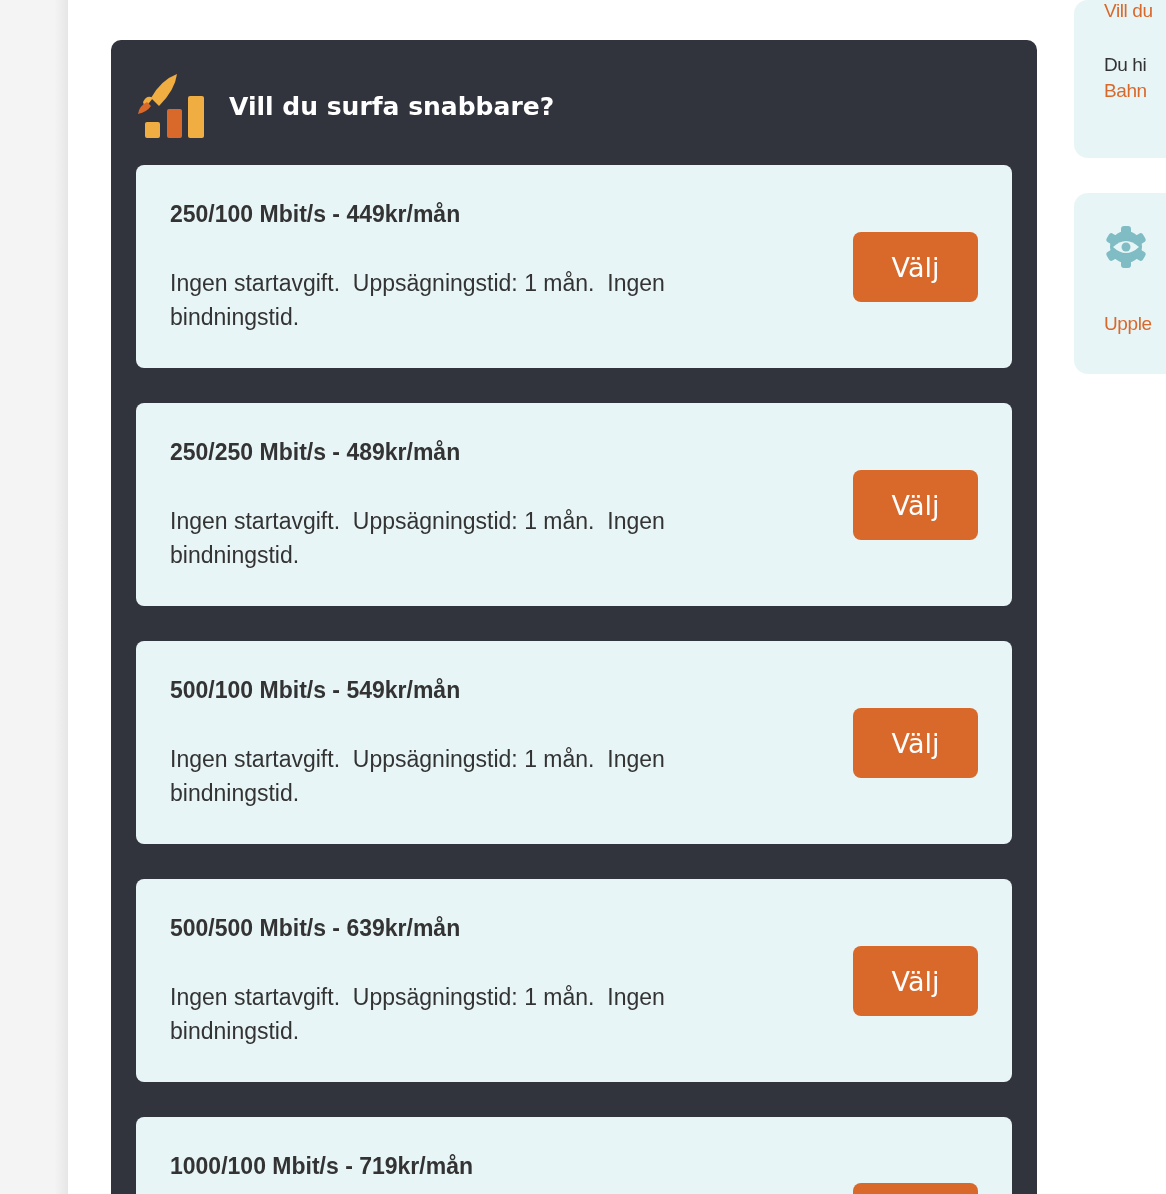 This screenshot has width=1166, height=1194. What do you see at coordinates (316, 690) in the screenshot?
I see `plan-name: 500/100 Mbit/s - 549kr/mån` at bounding box center [316, 690].